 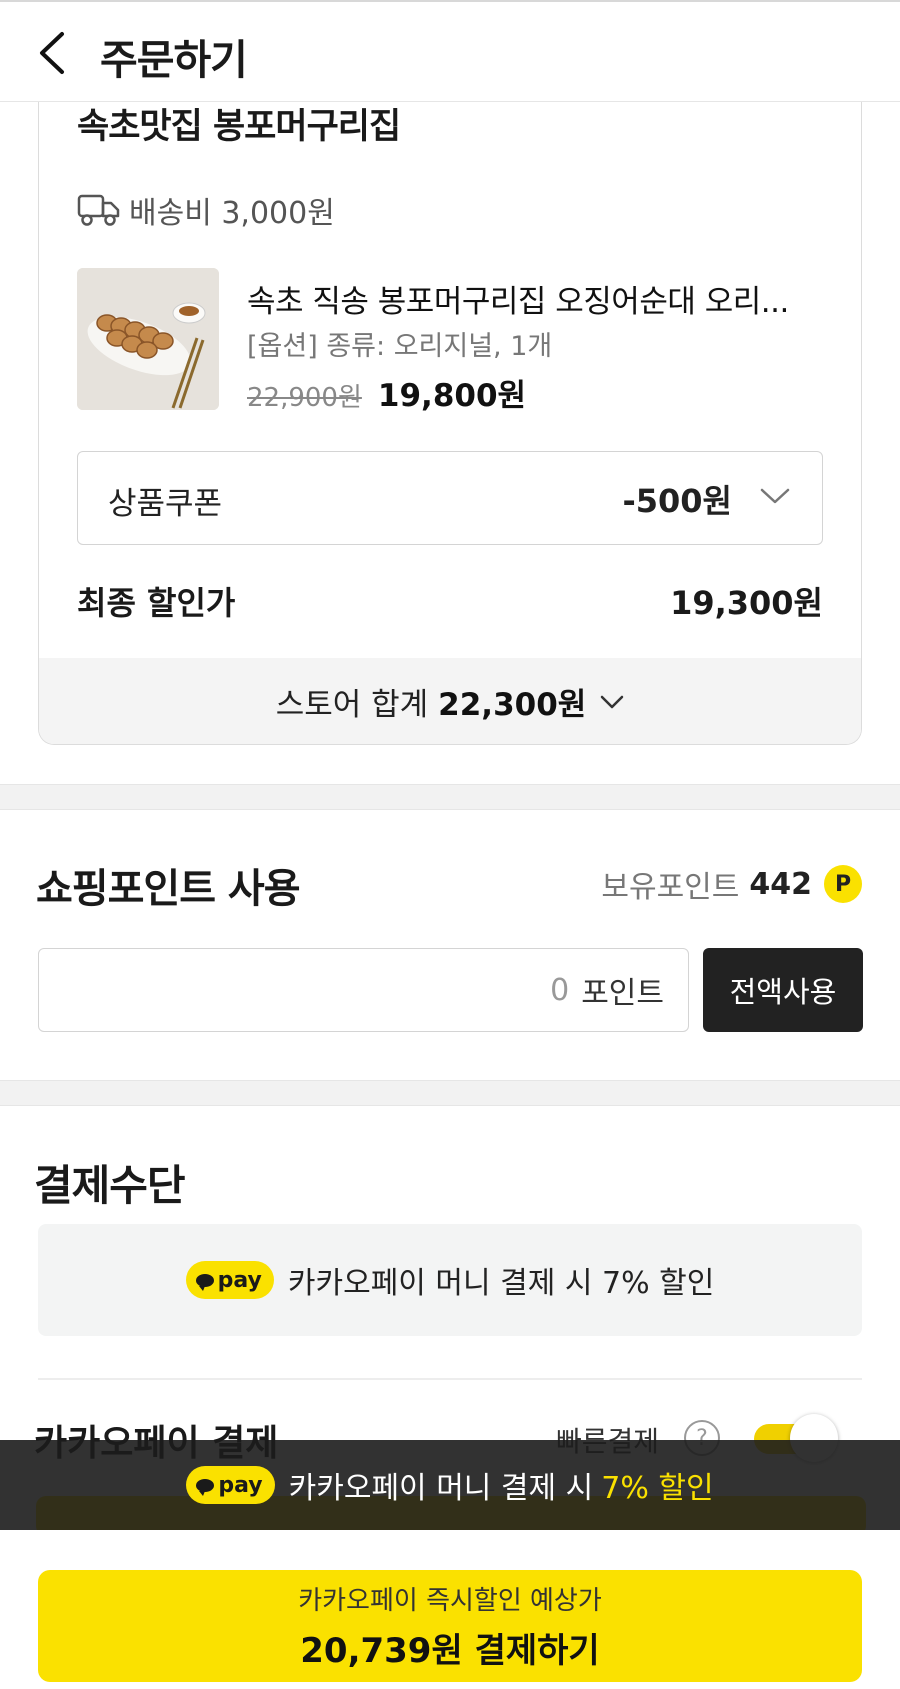 I want to click on promo-toast: pay 카카오페이 머니 결제 시 7% 할인, so click(x=450, y=1485).